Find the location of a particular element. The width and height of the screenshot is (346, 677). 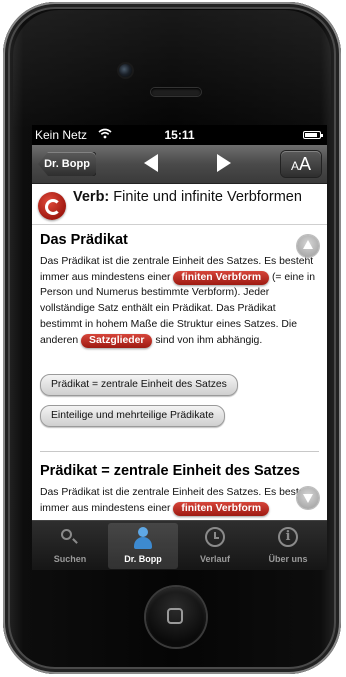

status-time: 15:11 is located at coordinates (179, 135).